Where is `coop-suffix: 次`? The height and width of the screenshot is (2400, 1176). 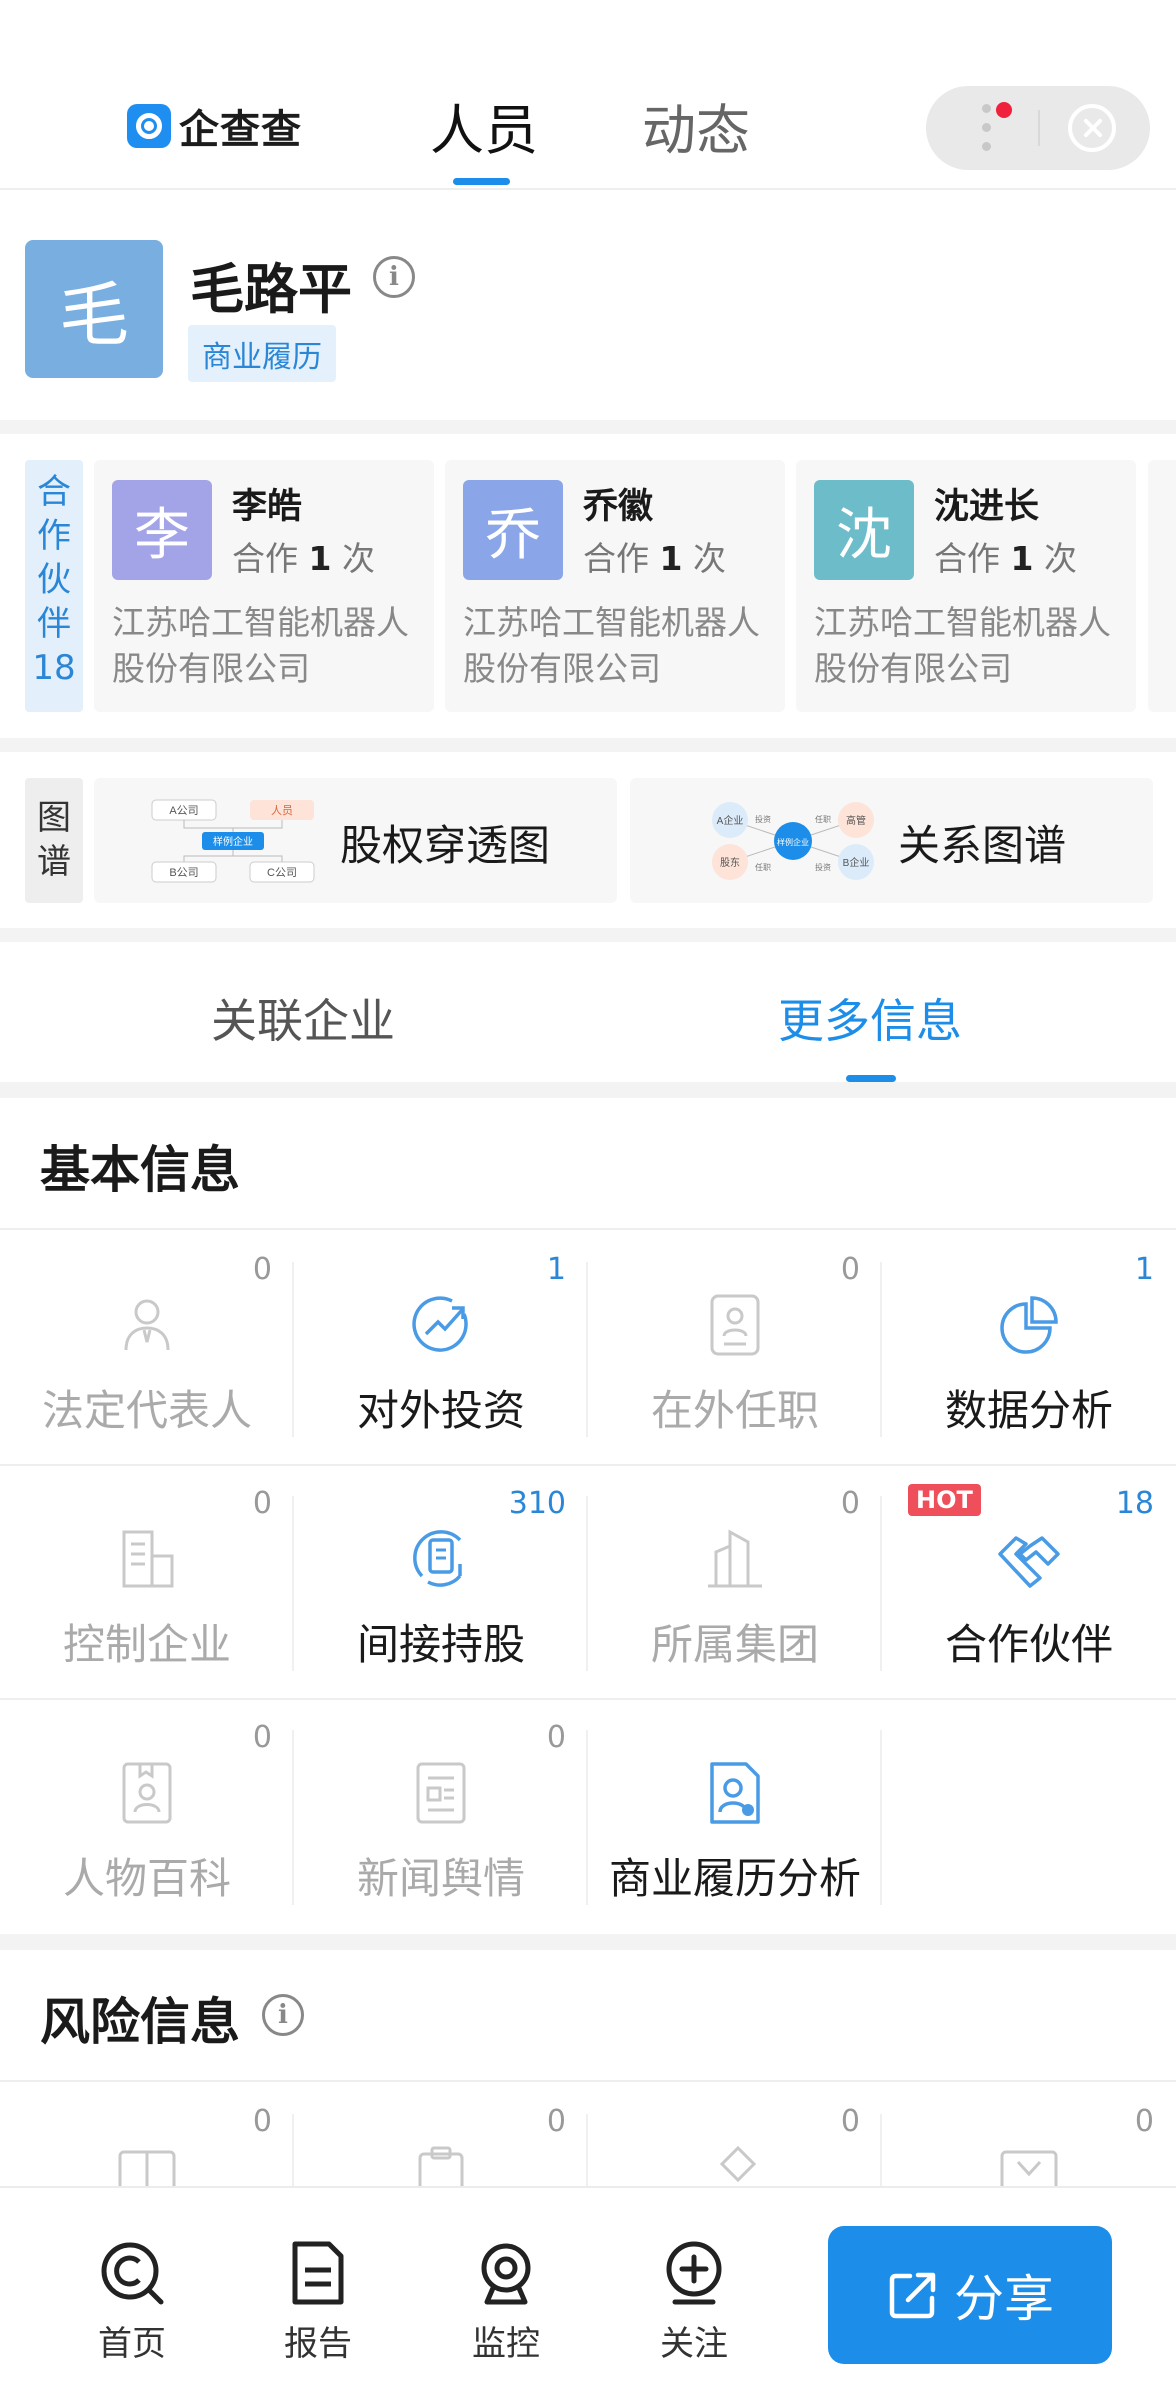 coop-suffix: 次 is located at coordinates (358, 558).